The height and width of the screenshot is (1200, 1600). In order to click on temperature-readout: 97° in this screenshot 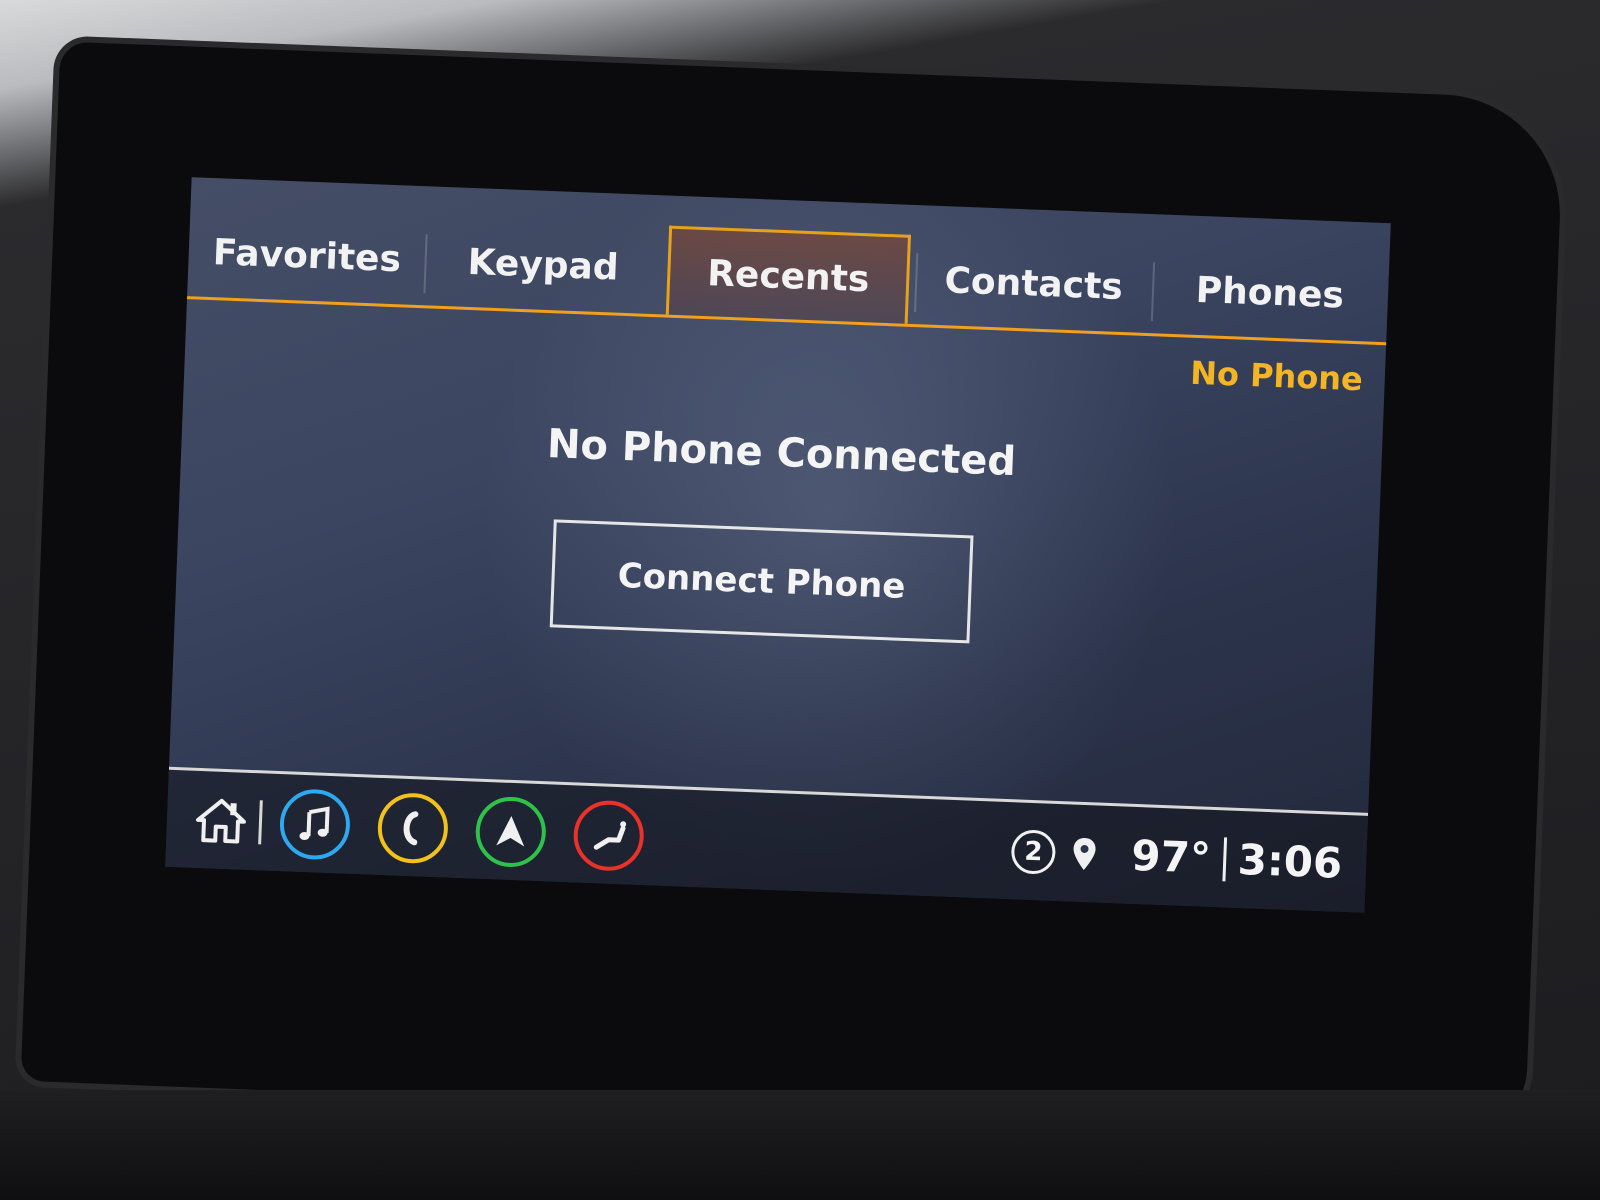, I will do `click(1171, 856)`.